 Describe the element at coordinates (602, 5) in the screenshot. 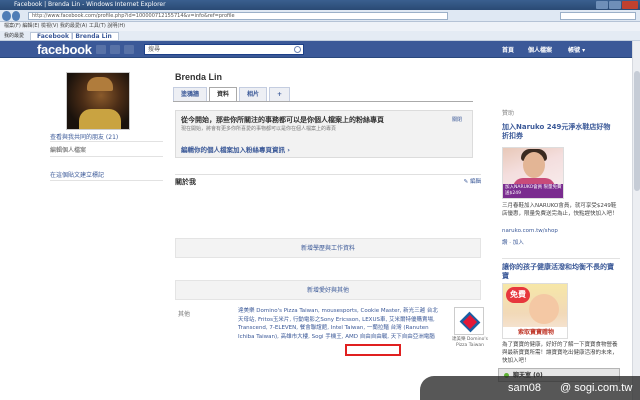

I see `minimize-button` at that location.